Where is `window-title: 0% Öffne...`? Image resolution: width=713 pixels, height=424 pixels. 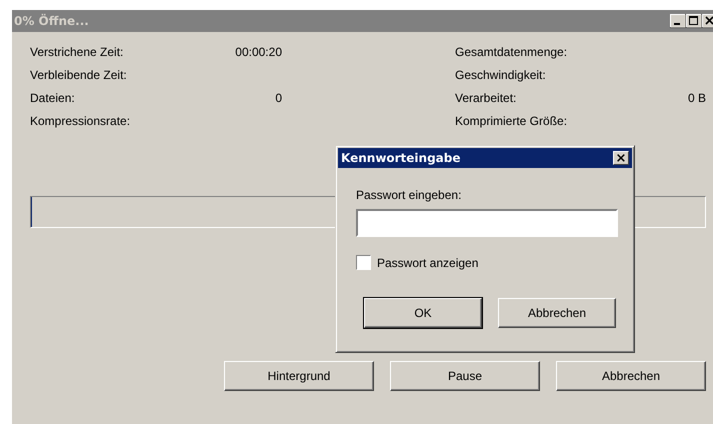 window-title: 0% Öffne... is located at coordinates (51, 21).